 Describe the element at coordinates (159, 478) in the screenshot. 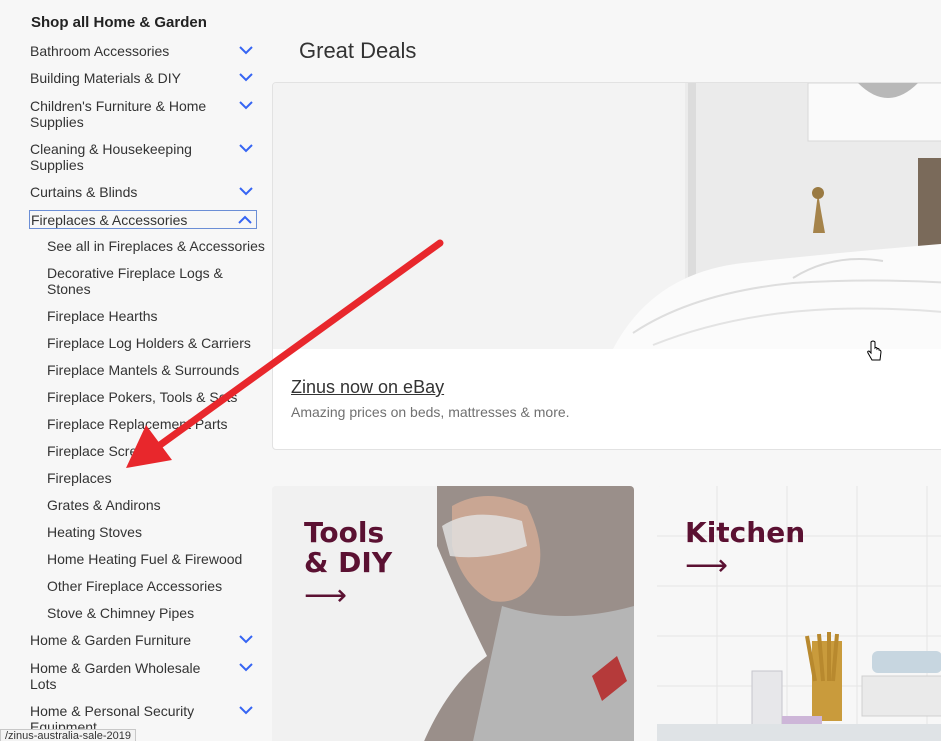

I see `subcategory-fireplaces: Fireplaces` at that location.